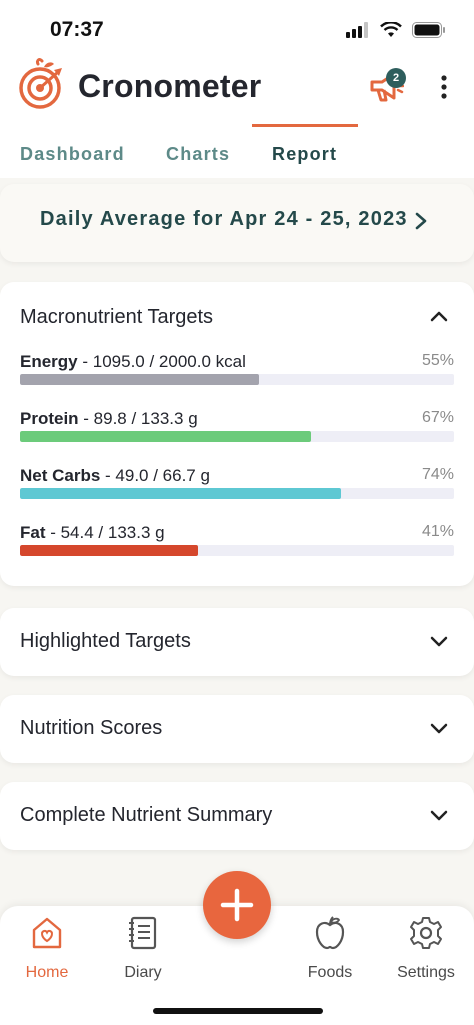 Image resolution: width=474 pixels, height=1025 pixels. I want to click on nav-diary: Diary, so click(143, 951).